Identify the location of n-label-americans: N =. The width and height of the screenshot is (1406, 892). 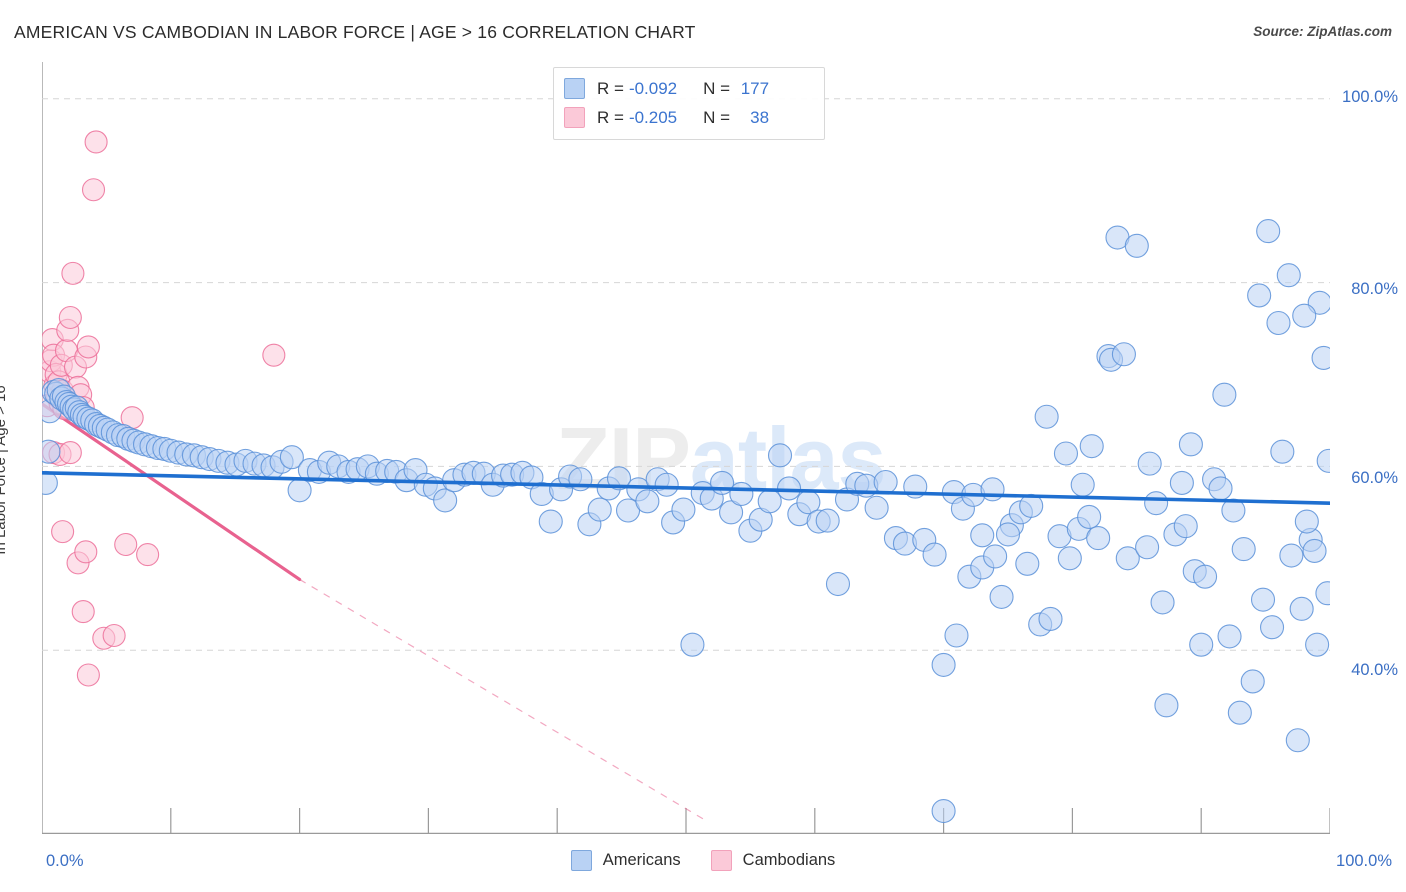
(717, 88).